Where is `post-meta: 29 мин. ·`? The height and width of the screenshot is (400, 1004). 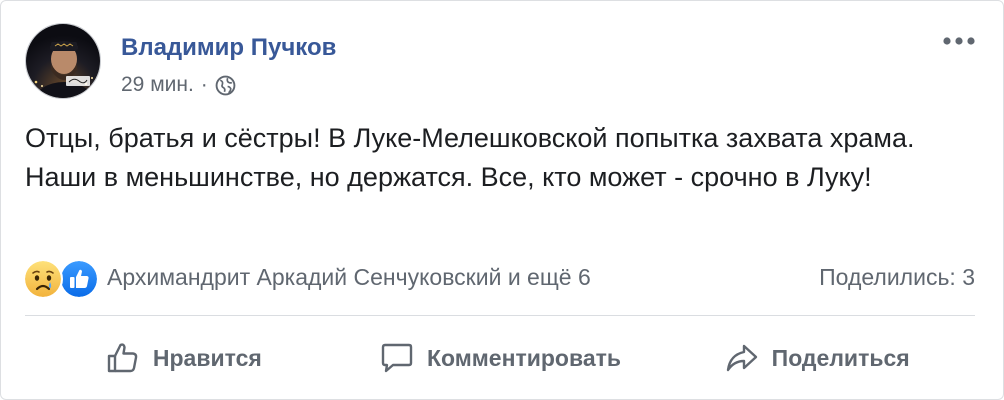
post-meta: 29 мин. · is located at coordinates (178, 85).